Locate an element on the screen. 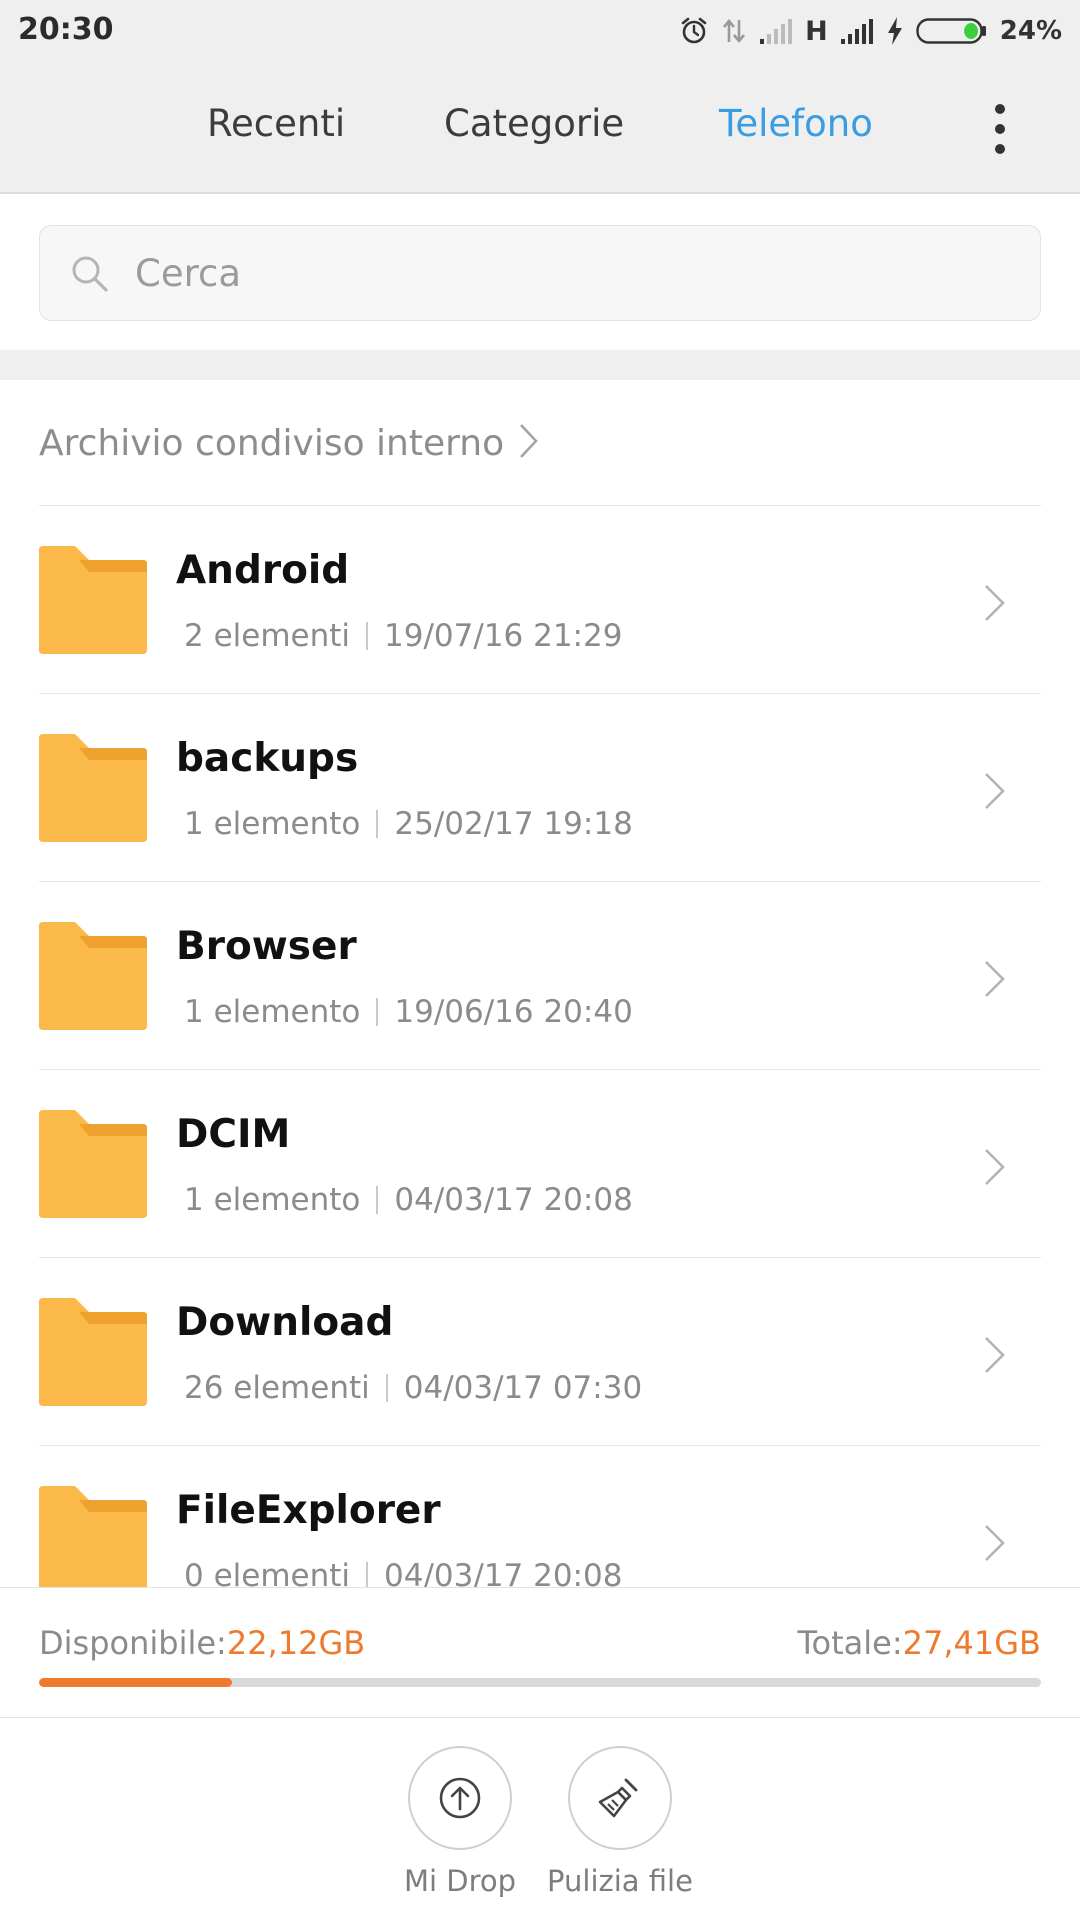 Image resolution: width=1080 pixels, height=1920 pixels. folder-name: Android is located at coordinates (263, 570).